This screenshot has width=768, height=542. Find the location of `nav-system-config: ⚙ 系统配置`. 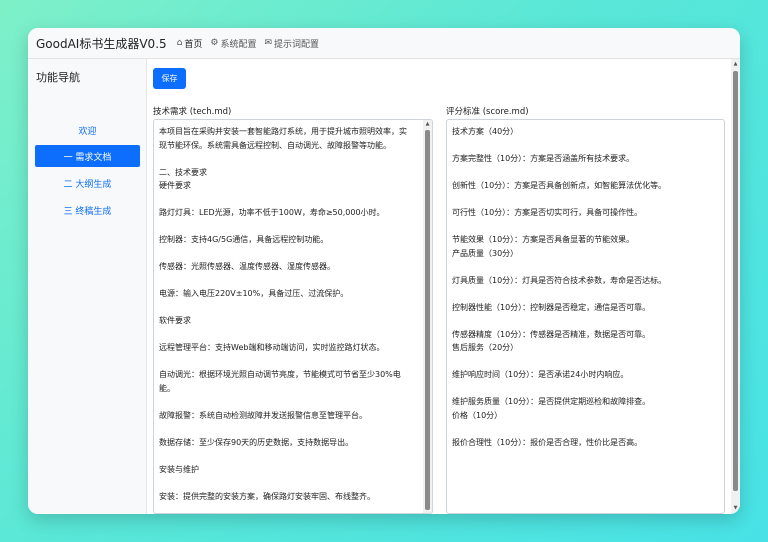

nav-system-config: ⚙ 系统配置 is located at coordinates (233, 43).